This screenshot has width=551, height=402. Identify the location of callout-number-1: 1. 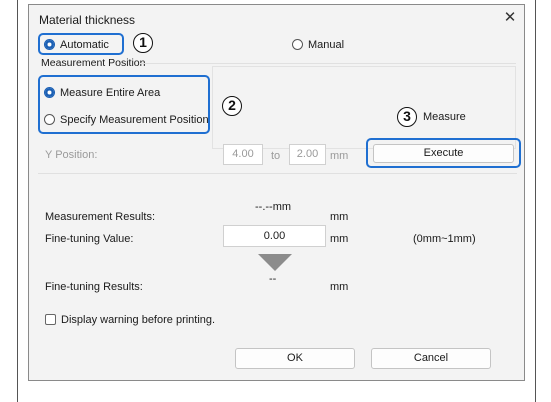
(143, 43).